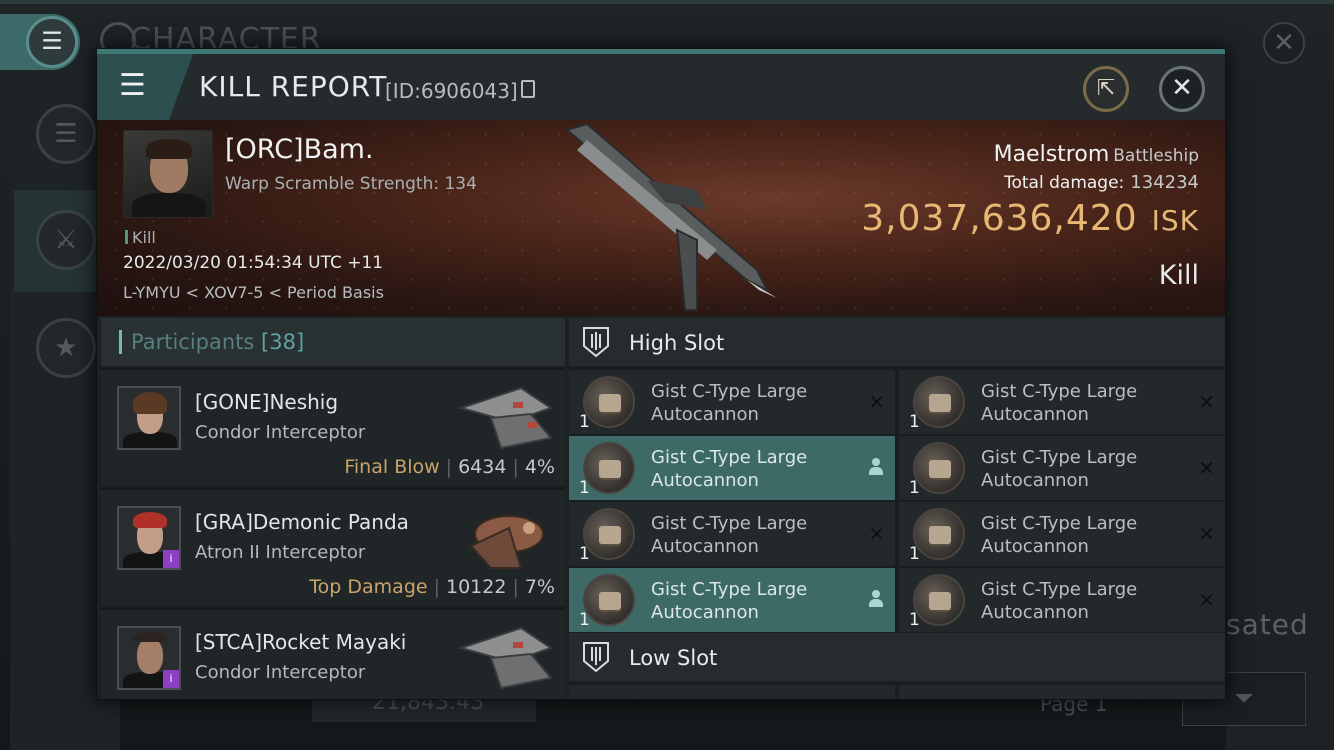 The image size is (1334, 750). I want to click on participant-stats: Final Blow | 6434 | 4%, so click(449, 467).